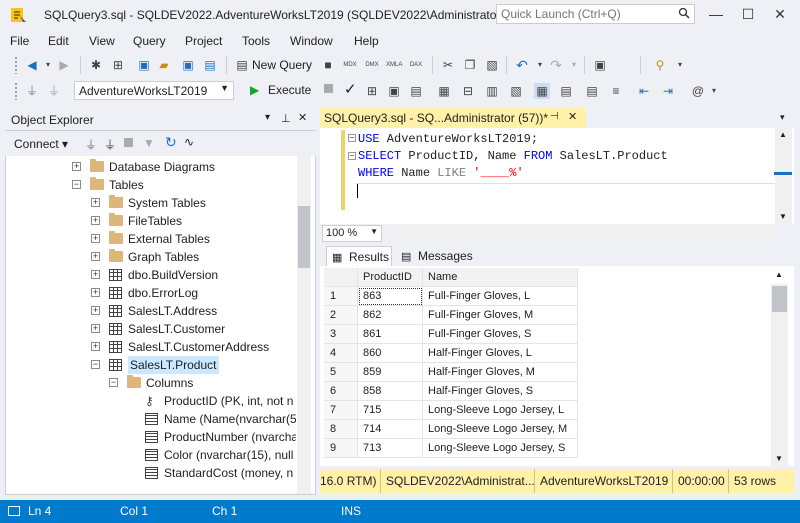 Image resolution: width=800 pixels, height=523 pixels. I want to click on tree-node: + dbo.ErrorLog, so click(148, 293).